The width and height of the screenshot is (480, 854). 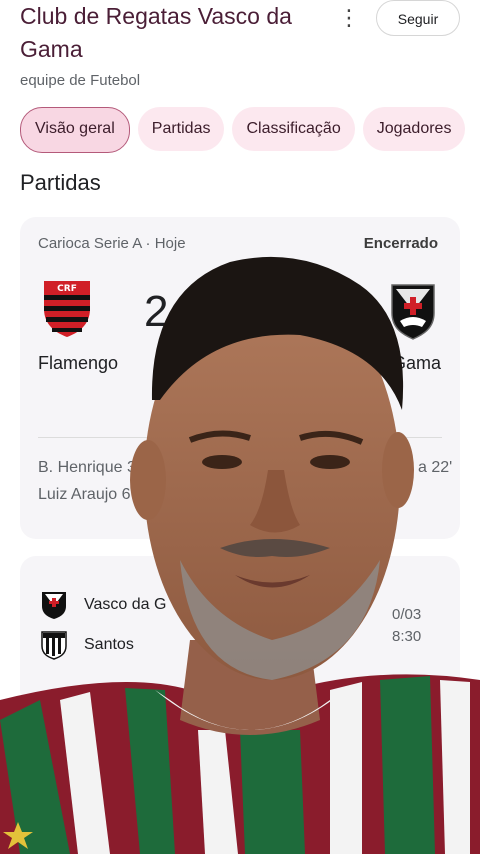 I want to click on team-title: Club de Regatas Vasco da Gama, so click(x=156, y=32).